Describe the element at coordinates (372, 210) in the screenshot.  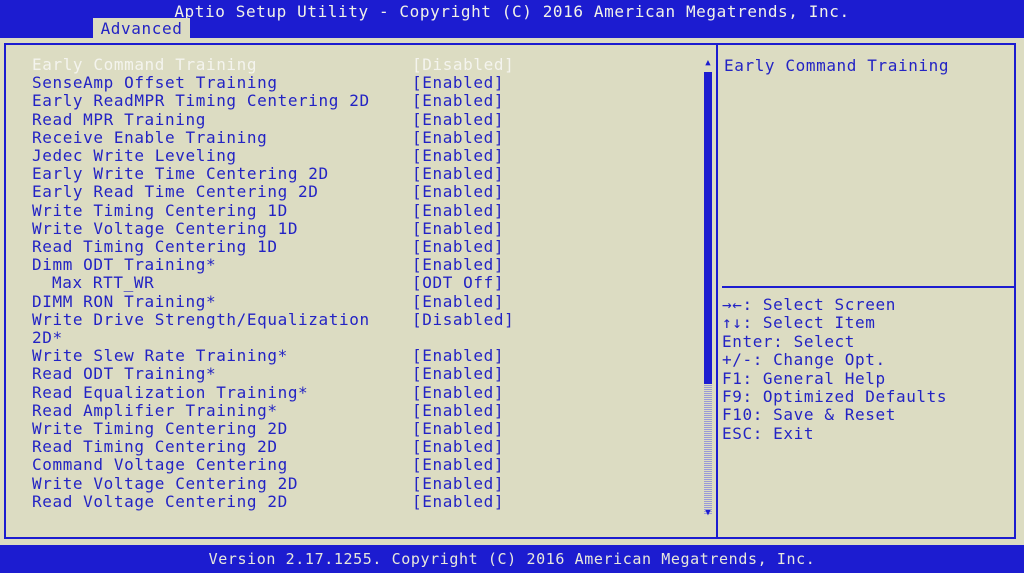
I see `setting-row: Write Timing Centering 1D [Enabled]` at that location.